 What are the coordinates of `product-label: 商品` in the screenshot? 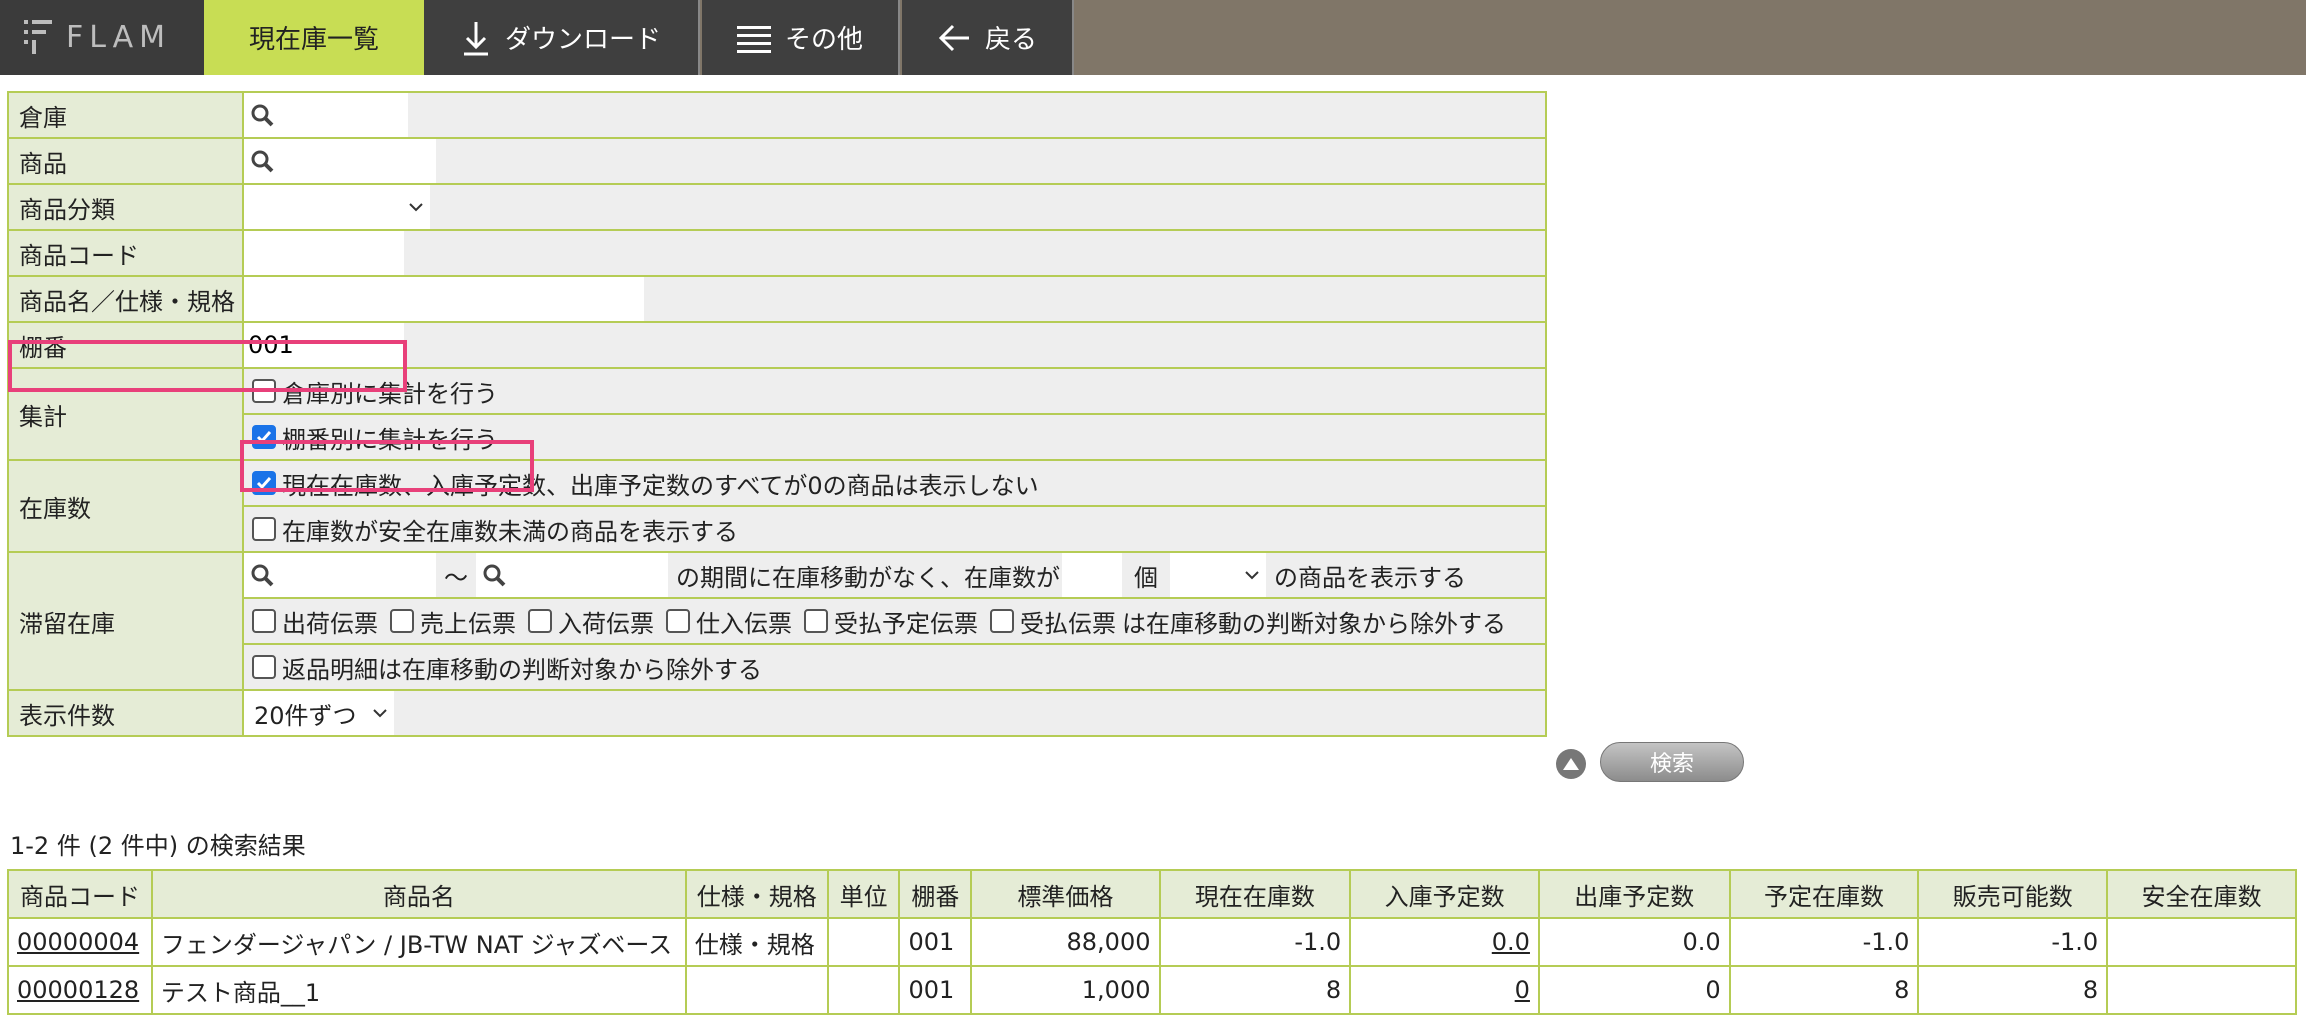 It's located at (125, 161).